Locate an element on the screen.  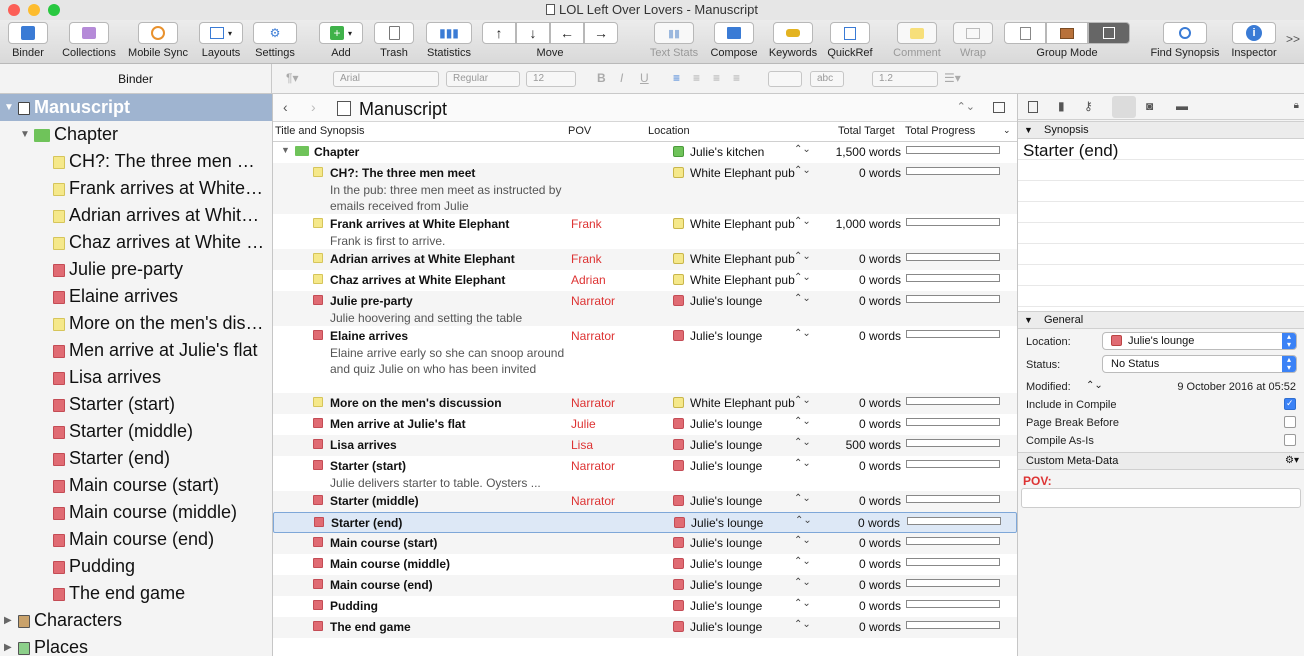
list-style-button: ☰▾ is located at coordinates (952, 78).